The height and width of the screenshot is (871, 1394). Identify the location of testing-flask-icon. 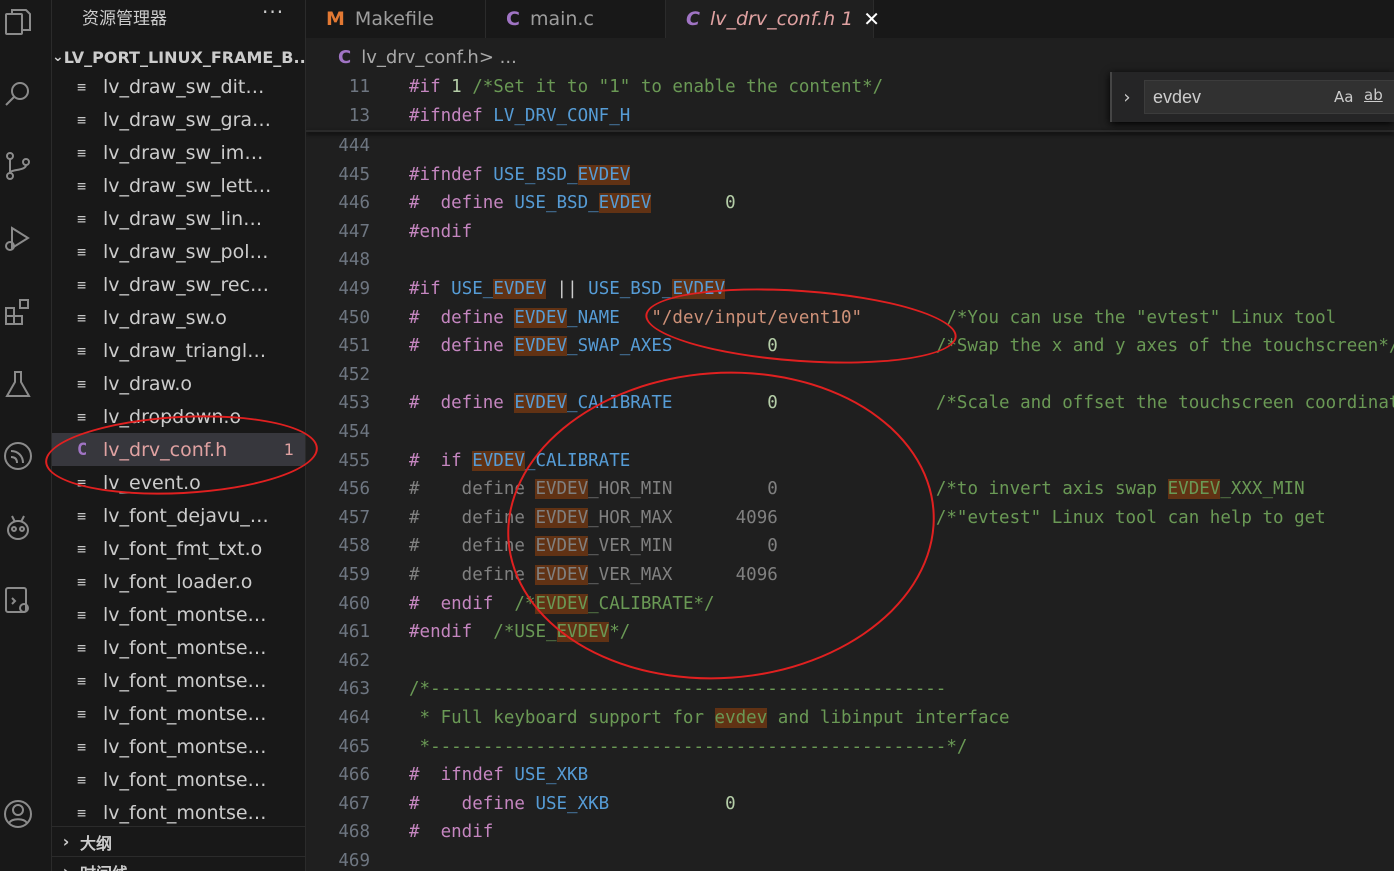
(18, 384).